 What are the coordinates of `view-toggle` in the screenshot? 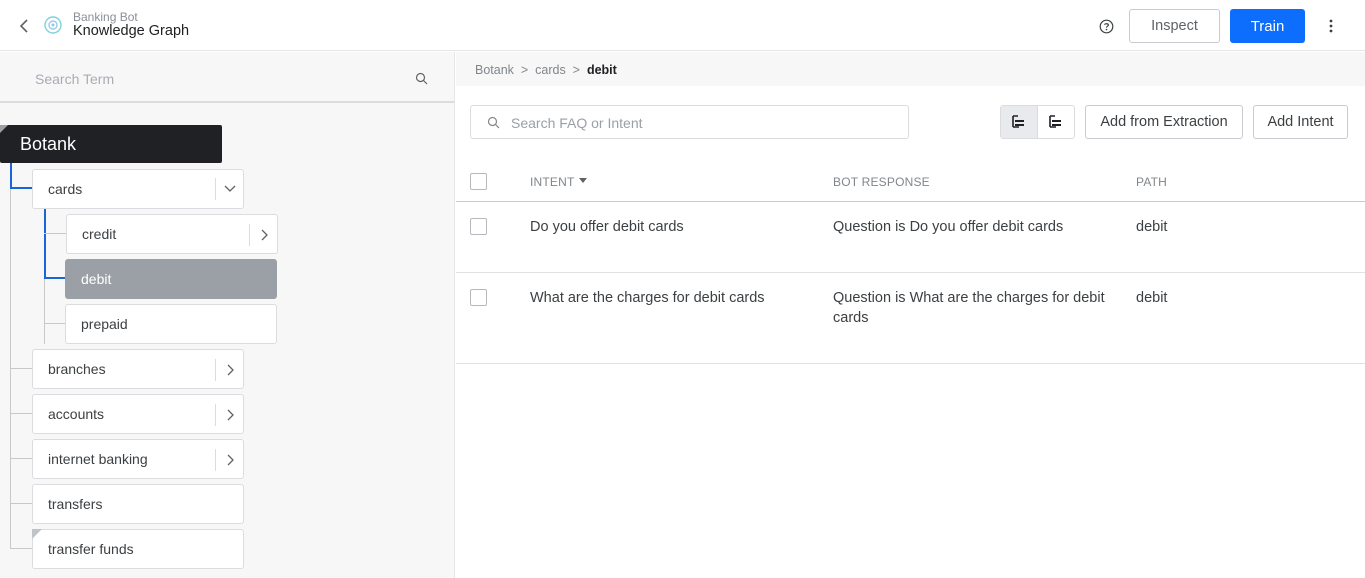 It's located at (1037, 122).